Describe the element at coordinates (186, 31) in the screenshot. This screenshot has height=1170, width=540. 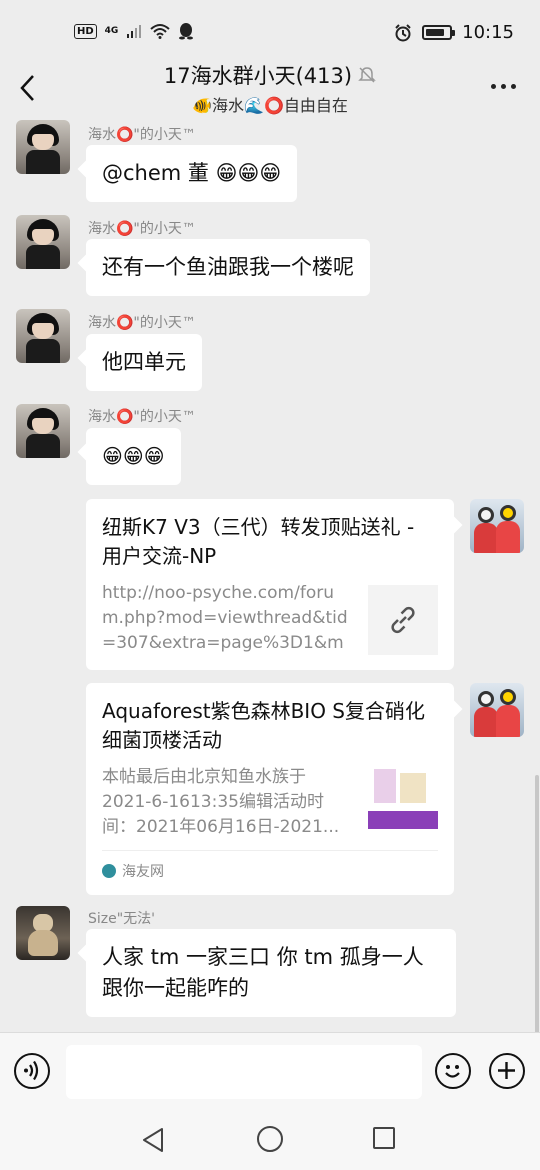
I see `qq-icon` at that location.